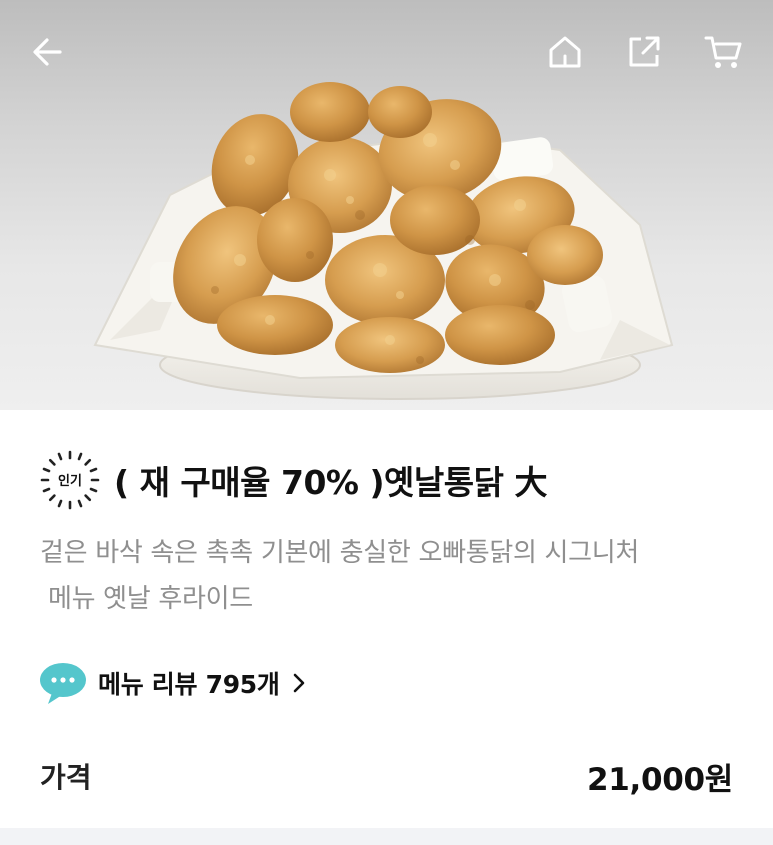 This screenshot has height=845, width=773. I want to click on chat-bubble-icon, so click(63, 683).